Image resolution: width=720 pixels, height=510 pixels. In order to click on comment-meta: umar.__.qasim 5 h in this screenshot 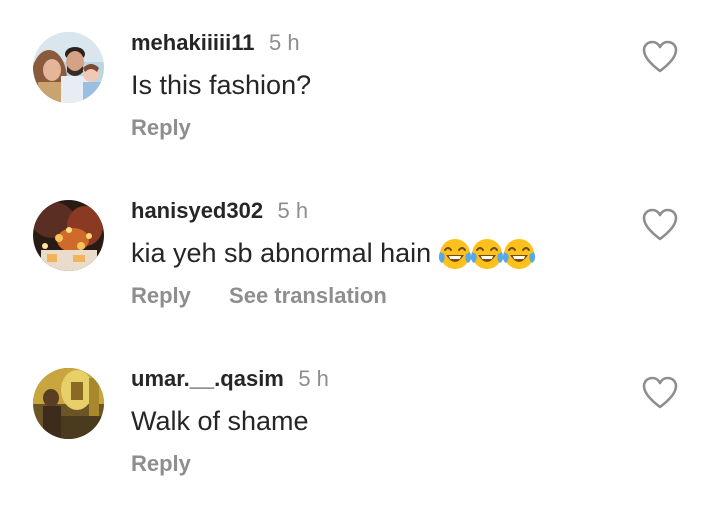, I will do `click(230, 379)`.